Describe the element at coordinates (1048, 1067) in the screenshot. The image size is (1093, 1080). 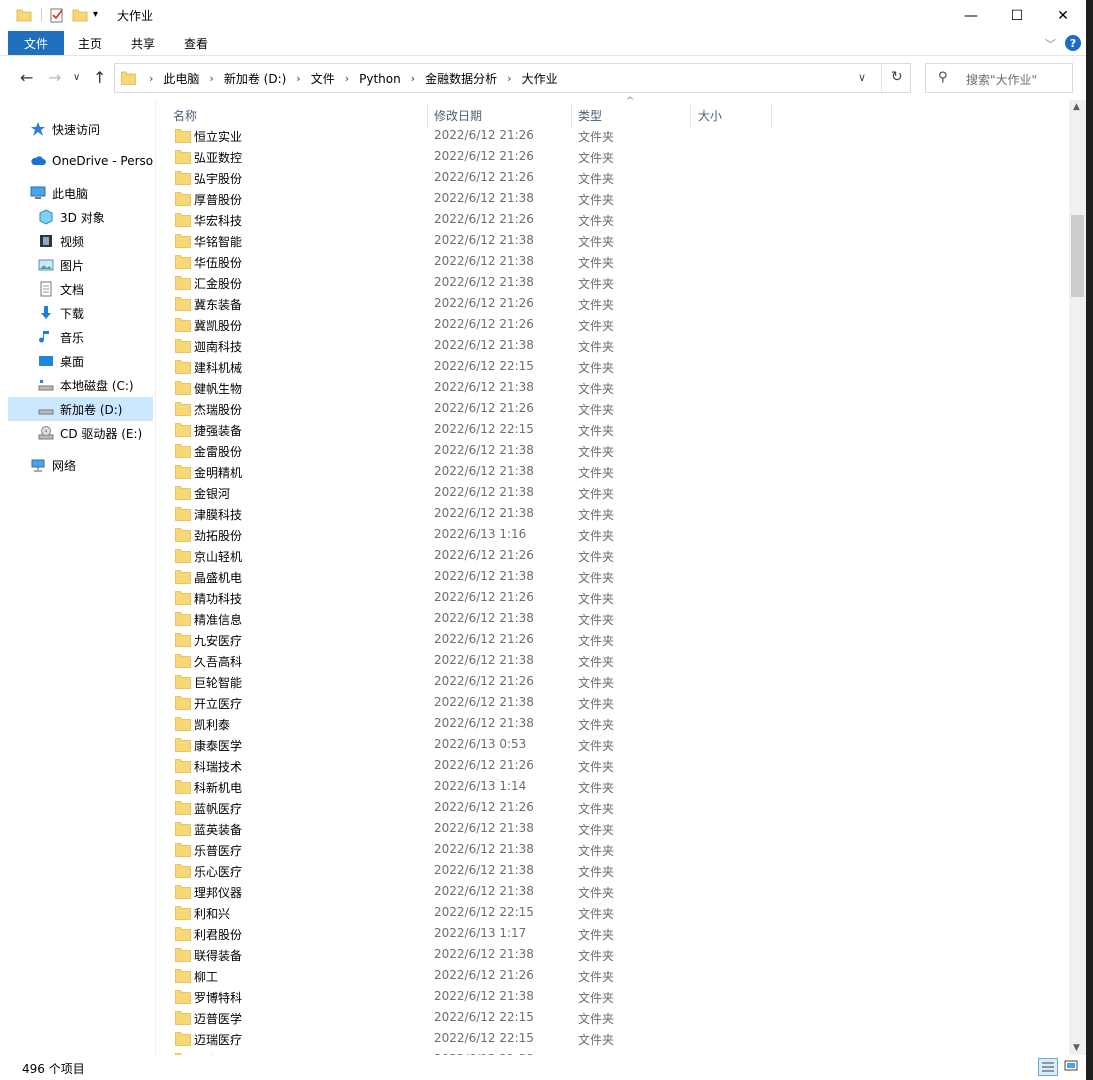
I see `details-view-icon` at that location.